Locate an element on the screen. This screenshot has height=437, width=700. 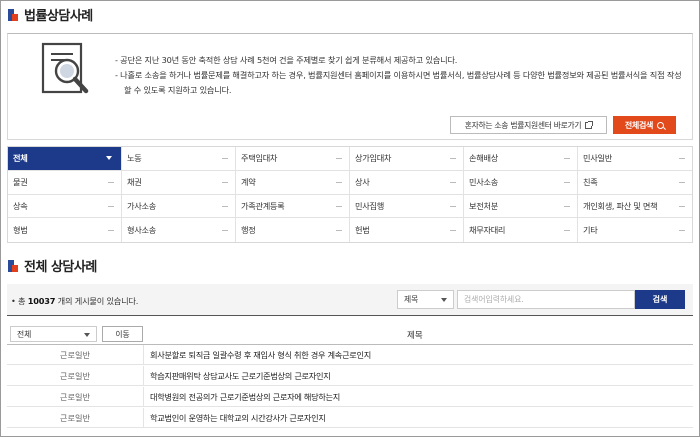
category-item: 민사집행 is located at coordinates (407, 206).